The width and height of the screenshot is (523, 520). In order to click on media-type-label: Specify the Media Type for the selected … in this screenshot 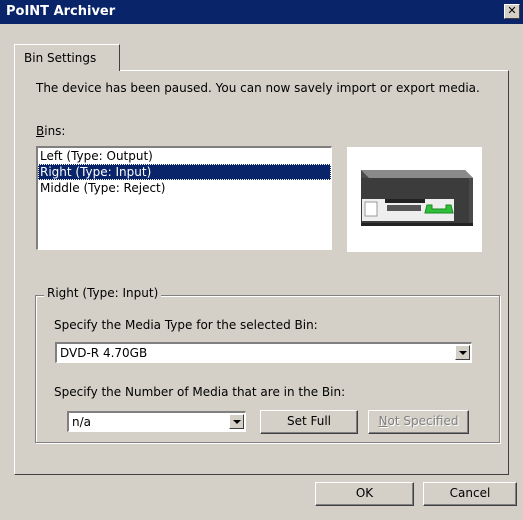, I will do `click(186, 325)`.